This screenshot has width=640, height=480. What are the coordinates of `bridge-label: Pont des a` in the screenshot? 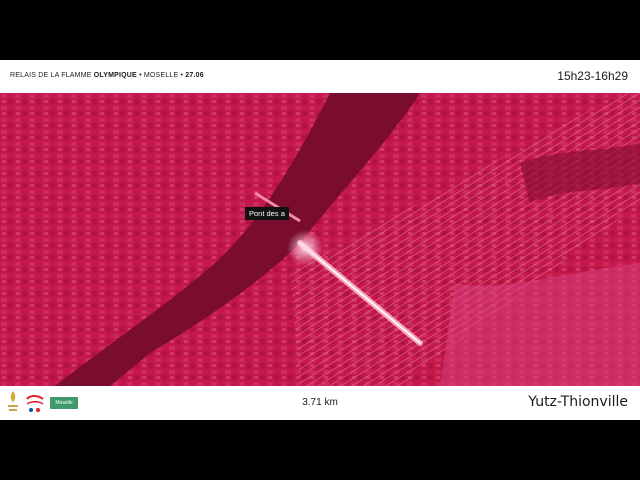 It's located at (267, 213).